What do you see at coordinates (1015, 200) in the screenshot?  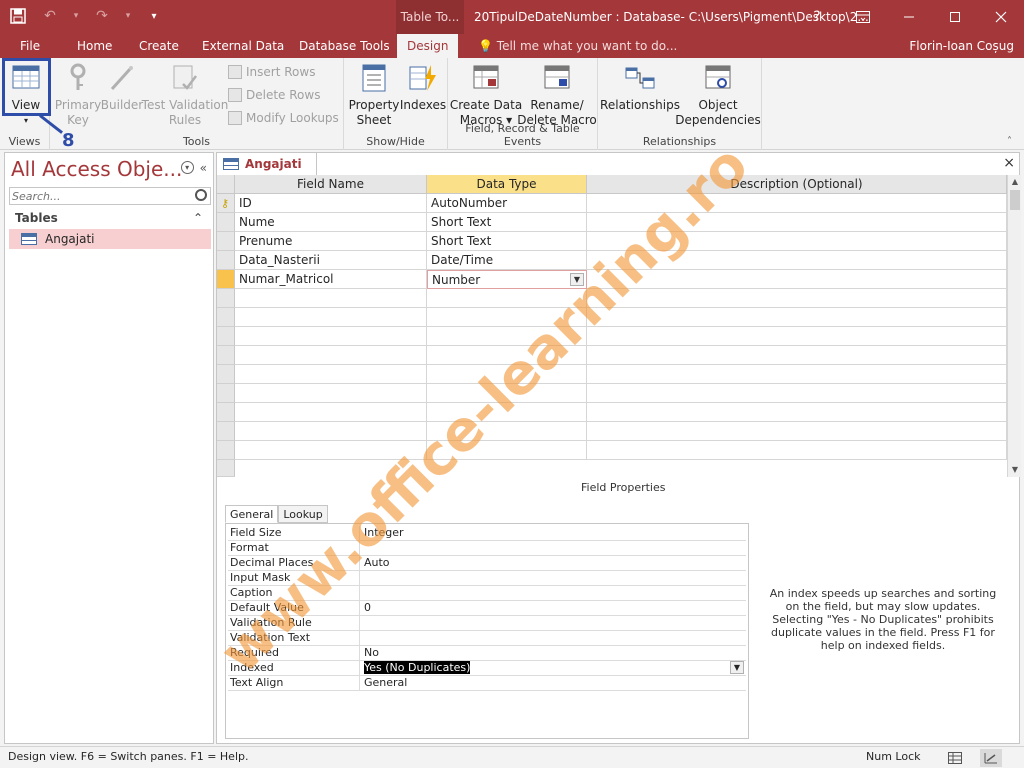 I see `scroll-thumb` at bounding box center [1015, 200].